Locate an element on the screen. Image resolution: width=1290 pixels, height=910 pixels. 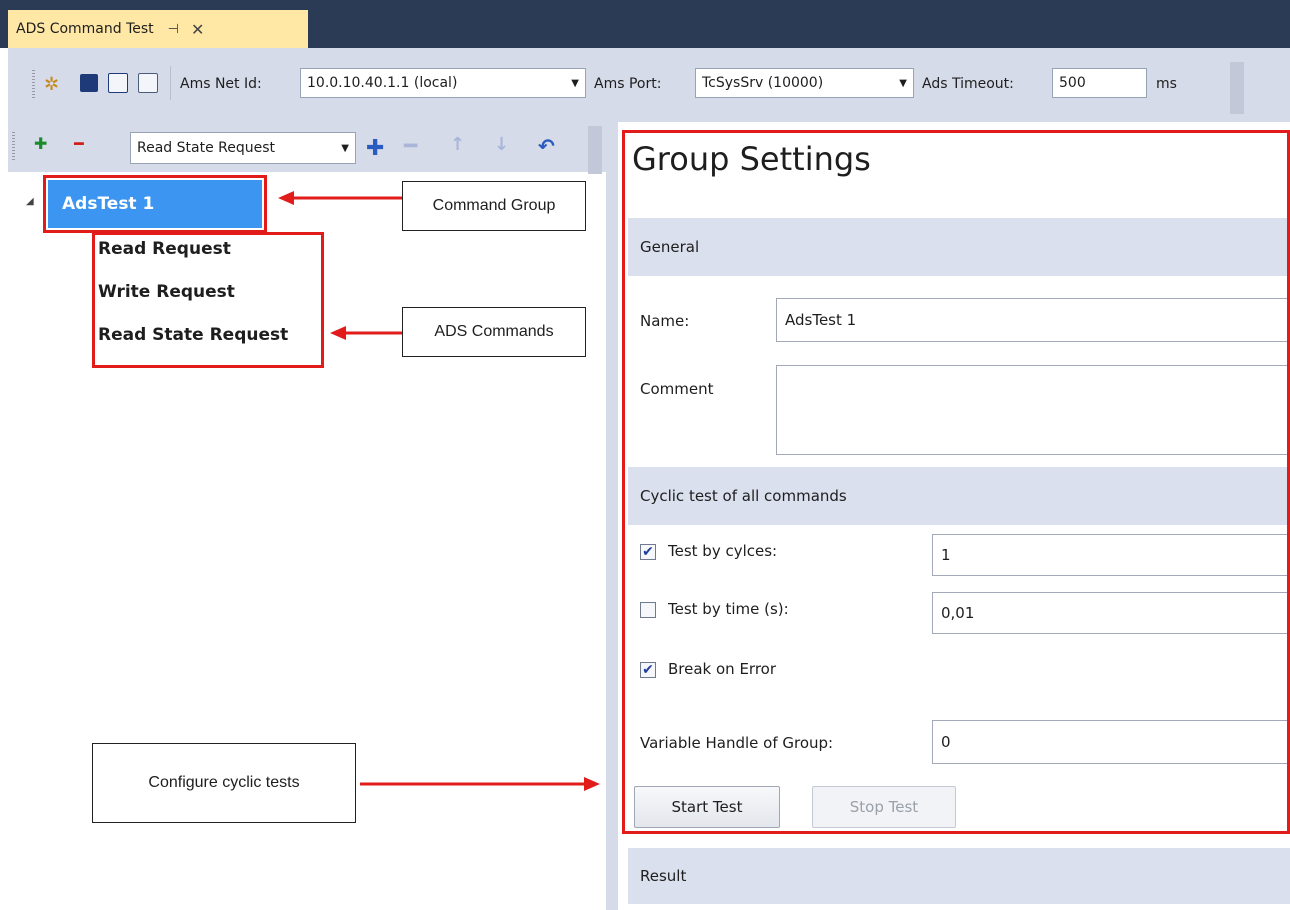
section-title: Result is located at coordinates (663, 876).